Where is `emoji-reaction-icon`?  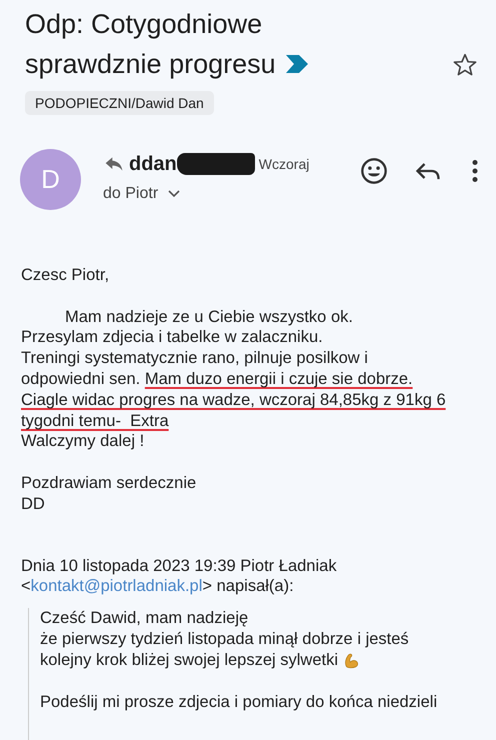
emoji-reaction-icon is located at coordinates (374, 171).